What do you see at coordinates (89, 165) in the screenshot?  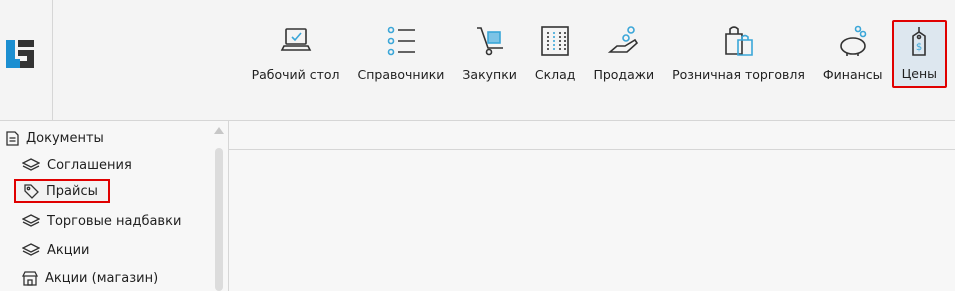 I see `sidebar-item-label: Соглашения` at bounding box center [89, 165].